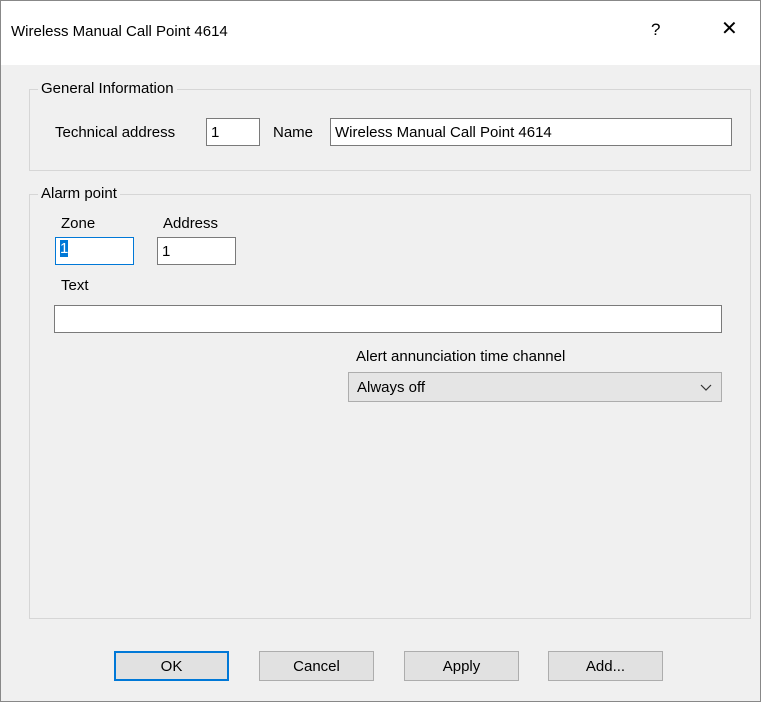  Describe the element at coordinates (380, 33) in the screenshot. I see `title-bar: Wireless Manual Call Point 4614 ? ✕` at that location.